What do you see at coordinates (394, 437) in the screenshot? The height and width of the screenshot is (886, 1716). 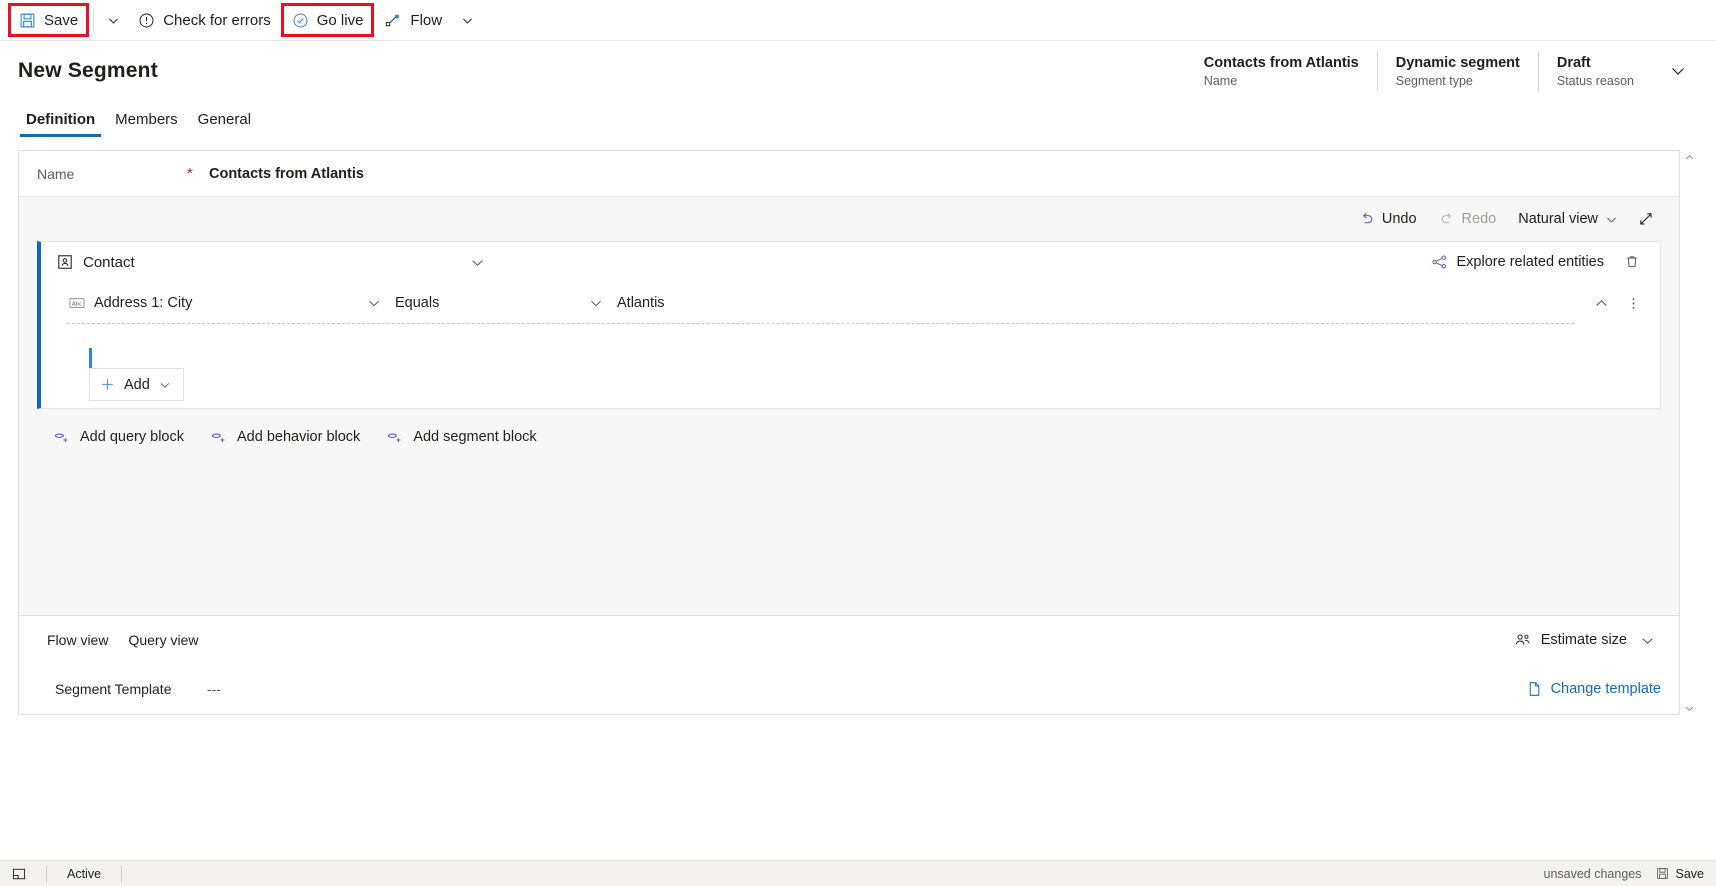 I see `segment-block-icon` at bounding box center [394, 437].